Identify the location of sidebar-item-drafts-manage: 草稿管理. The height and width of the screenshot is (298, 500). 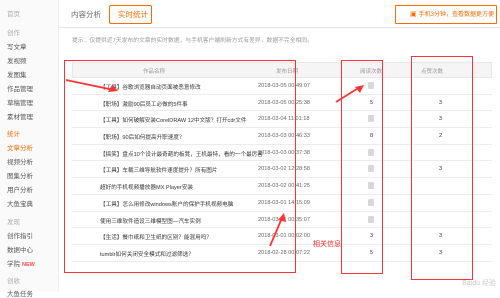
(20, 102).